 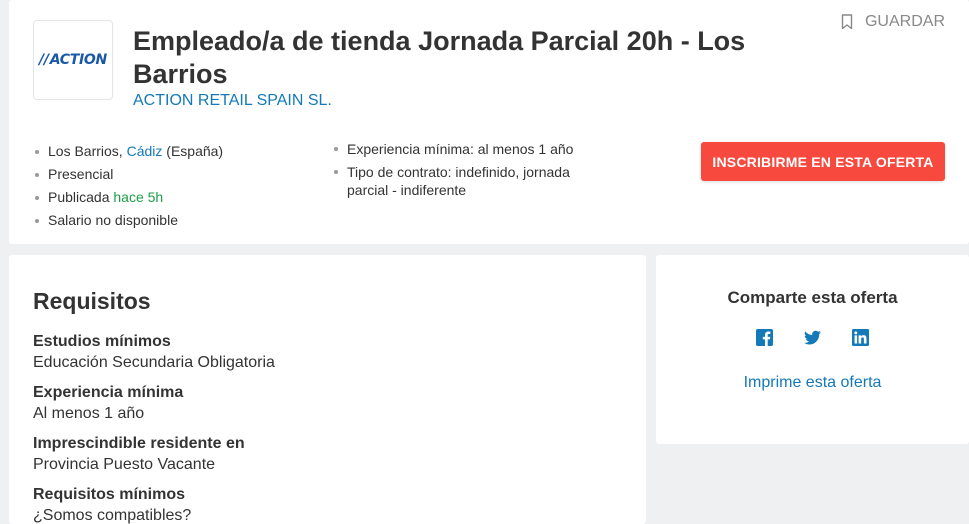 I want to click on requirement-value: Provincia Puesto Vacante, so click(x=124, y=464).